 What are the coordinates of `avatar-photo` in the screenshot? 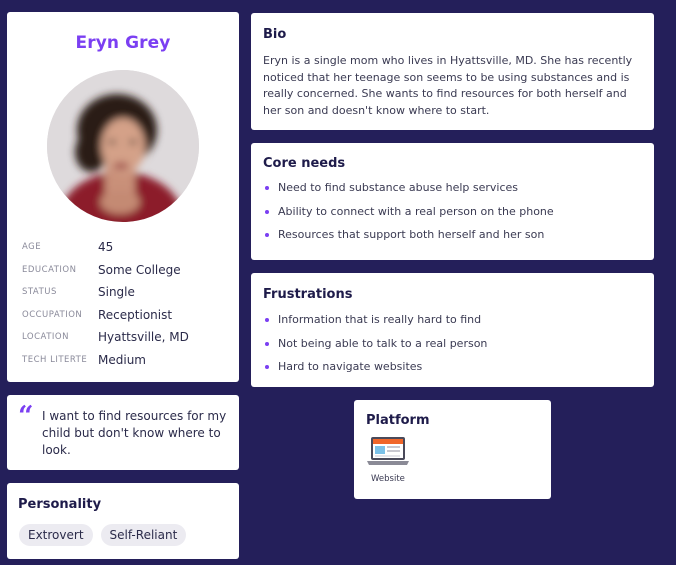 It's located at (123, 146).